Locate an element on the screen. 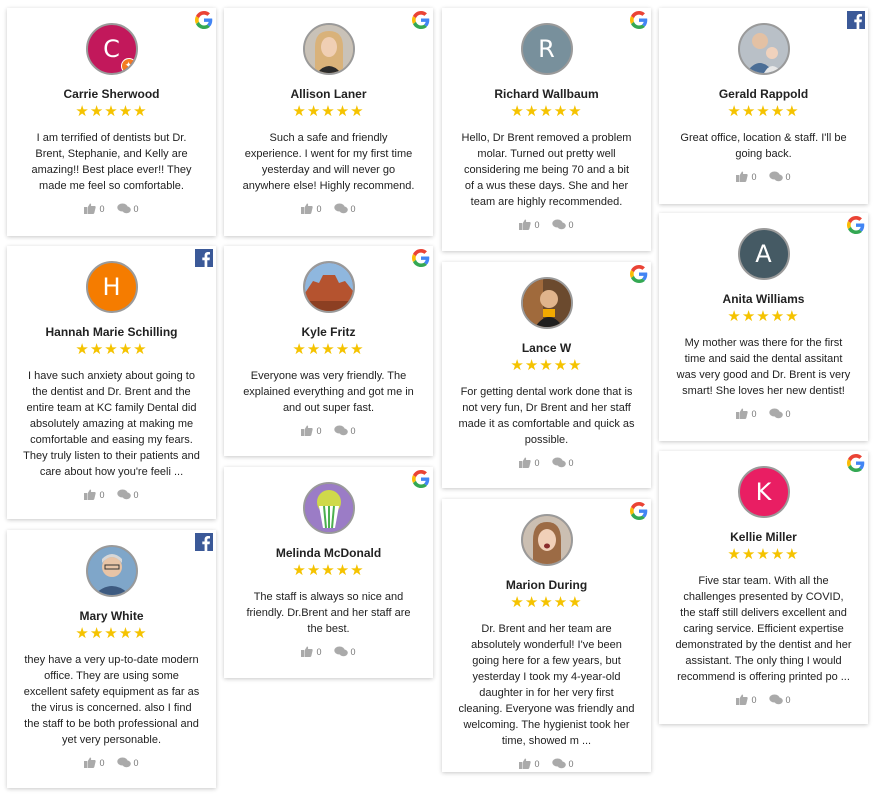 This screenshot has height=800, width=874. reviewer-name: Kellie Miller is located at coordinates (763, 537).